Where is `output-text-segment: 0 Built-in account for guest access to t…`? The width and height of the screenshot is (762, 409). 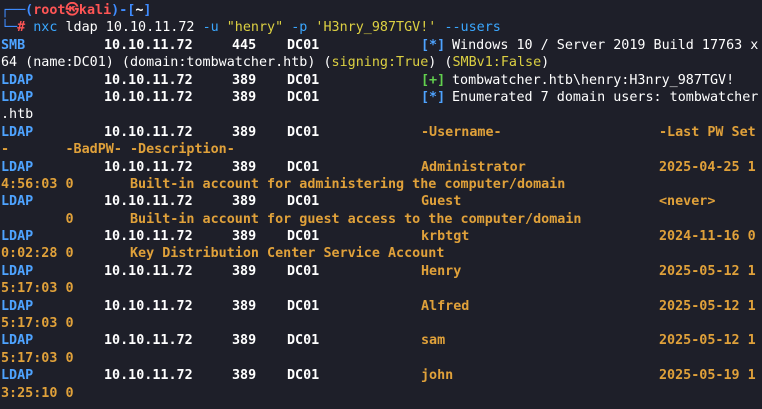
output-text-segment: 0 Built-in account for guest access to t… is located at coordinates (291, 219).